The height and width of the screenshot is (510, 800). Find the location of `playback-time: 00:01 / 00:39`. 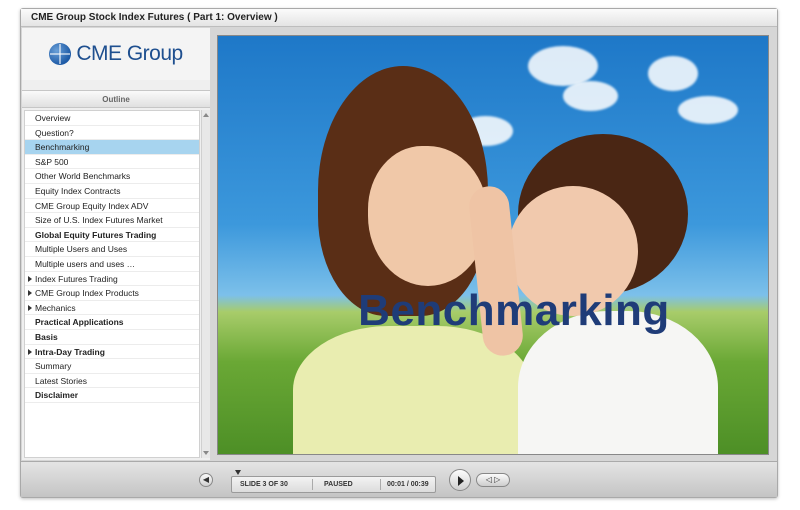

playback-time: 00:01 / 00:39 is located at coordinates (408, 484).